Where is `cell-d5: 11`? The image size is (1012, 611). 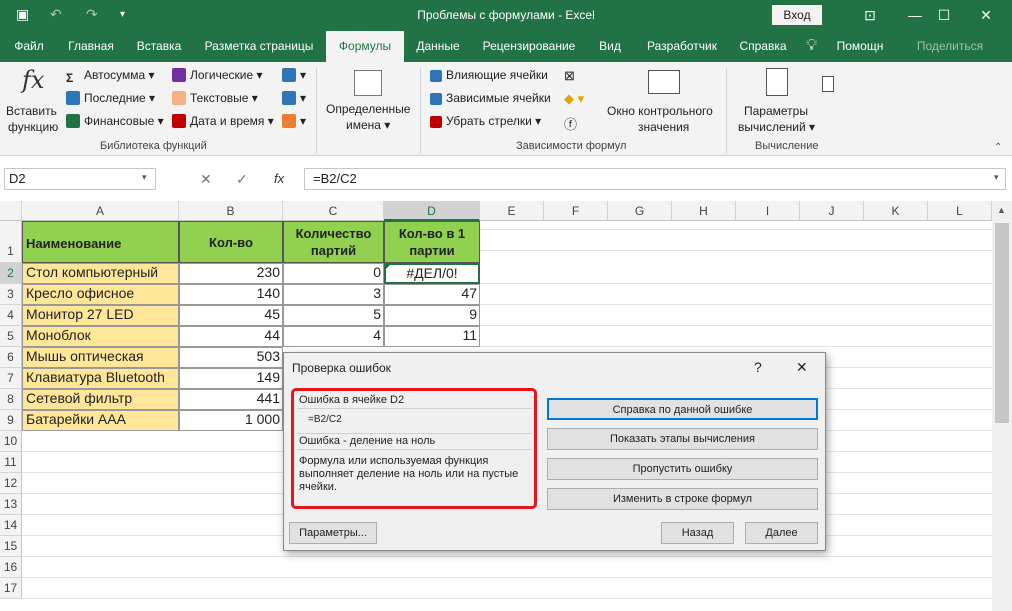
cell-d5: 11 is located at coordinates (432, 336).